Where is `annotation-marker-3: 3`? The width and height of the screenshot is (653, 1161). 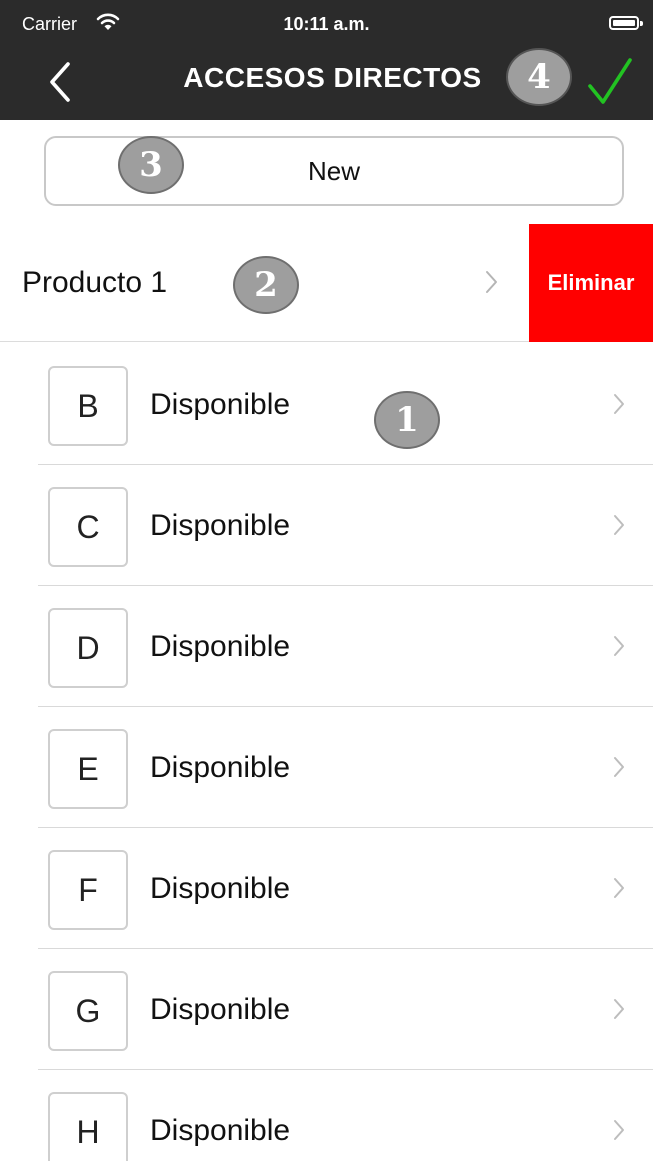 annotation-marker-3: 3 is located at coordinates (151, 165).